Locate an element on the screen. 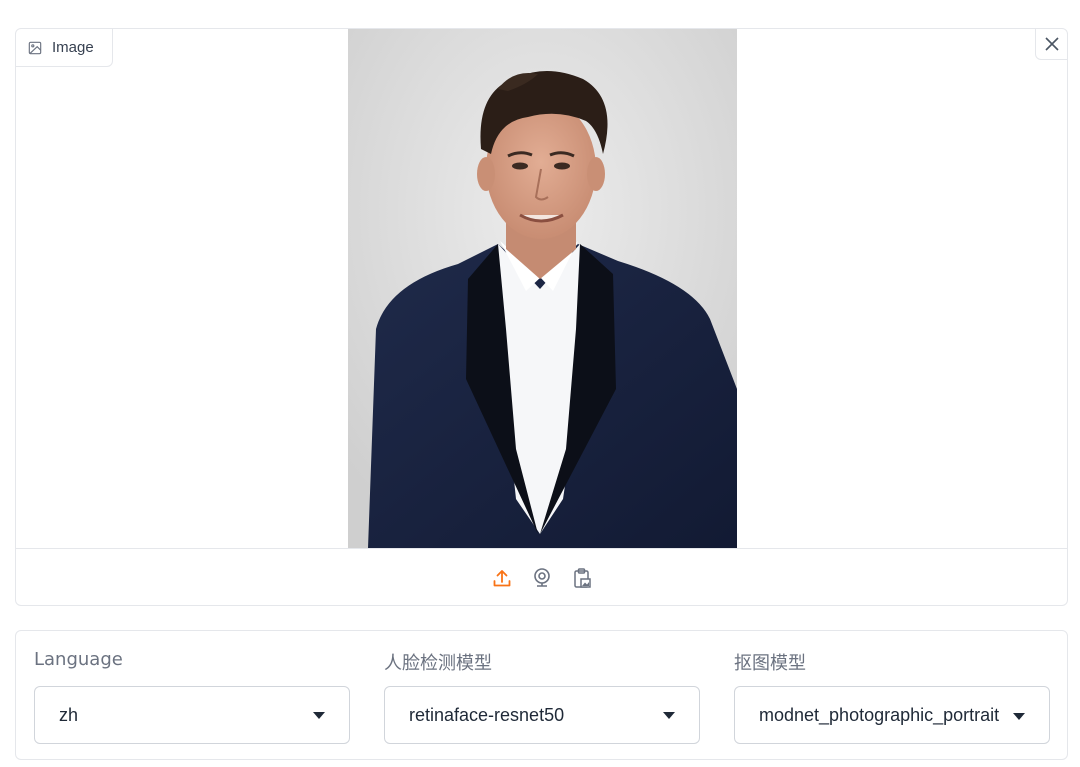 This screenshot has width=1080, height=767. image-label-text: Image is located at coordinates (73, 47).